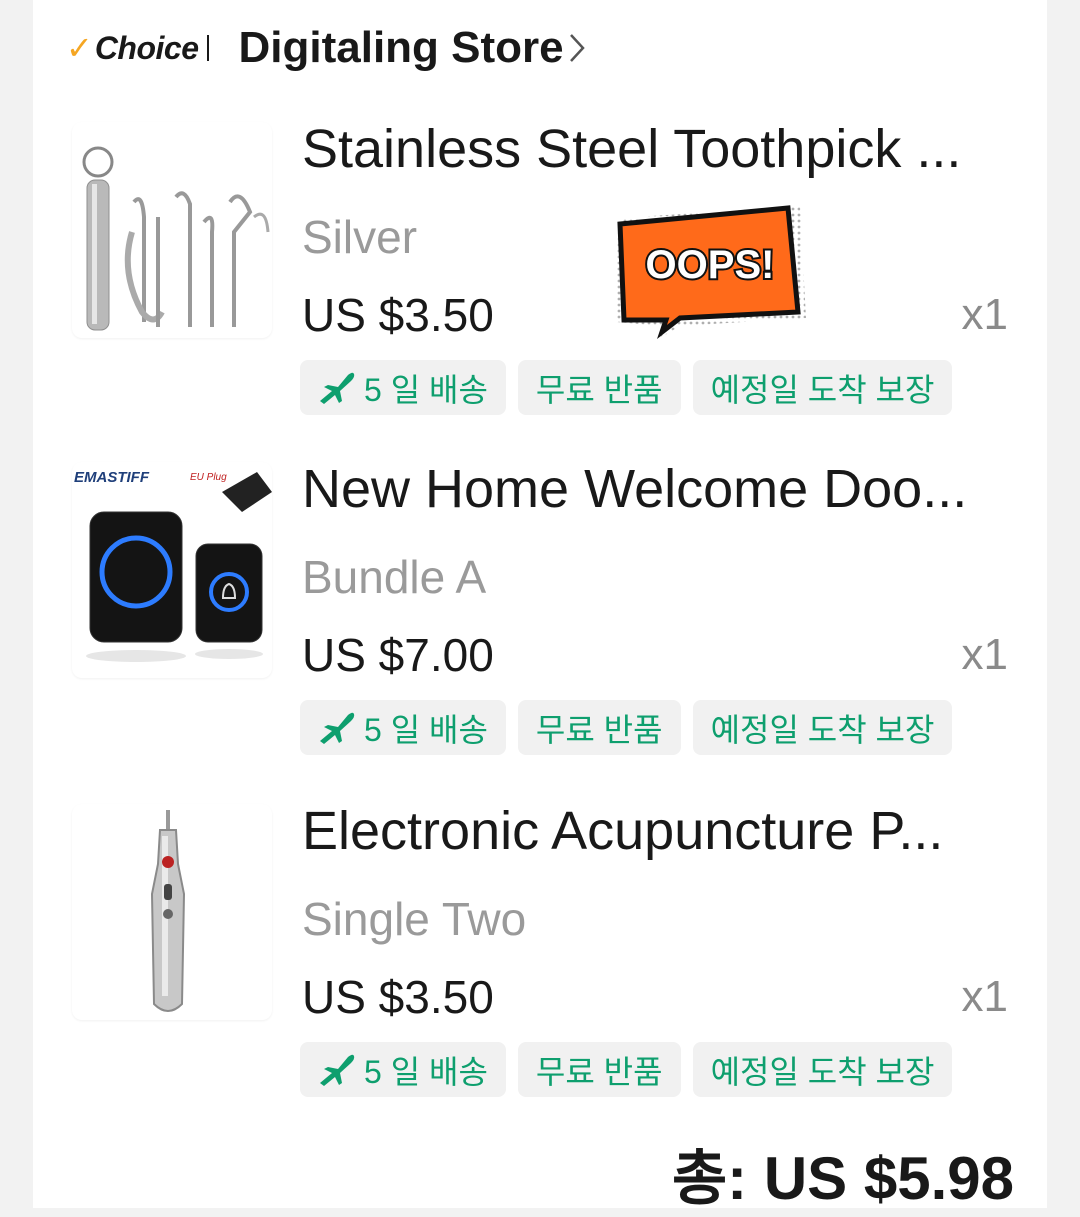  Describe the element at coordinates (79, 48) in the screenshot. I see `check-icon: ✓` at that location.